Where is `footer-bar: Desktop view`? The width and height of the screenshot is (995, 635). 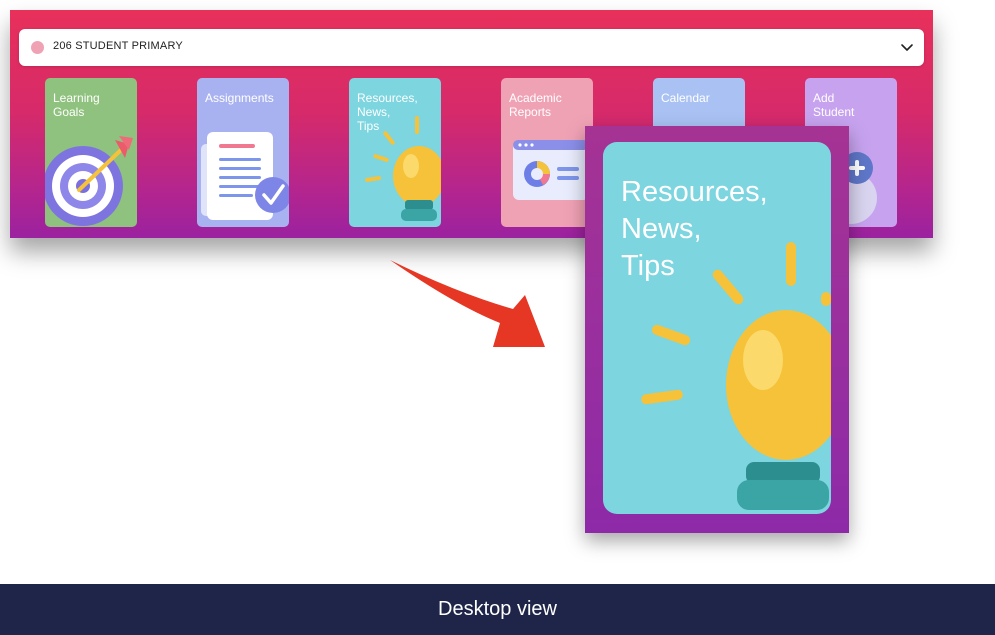 footer-bar: Desktop view is located at coordinates (497, 609).